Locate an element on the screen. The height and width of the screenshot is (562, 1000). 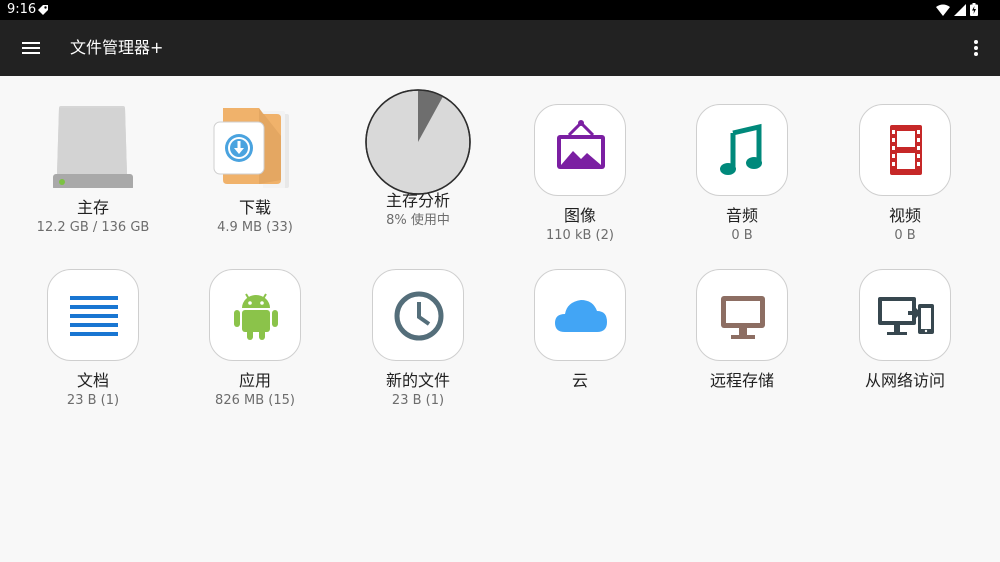
signal-icon is located at coordinates (960, 9).